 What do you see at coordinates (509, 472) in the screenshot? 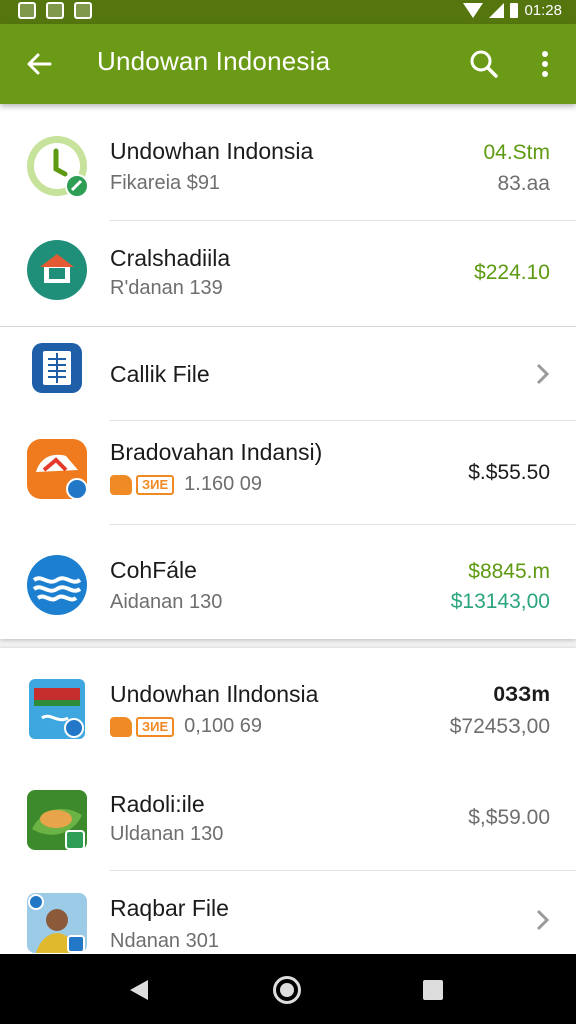
I see `item-value: $.$55.50` at bounding box center [509, 472].